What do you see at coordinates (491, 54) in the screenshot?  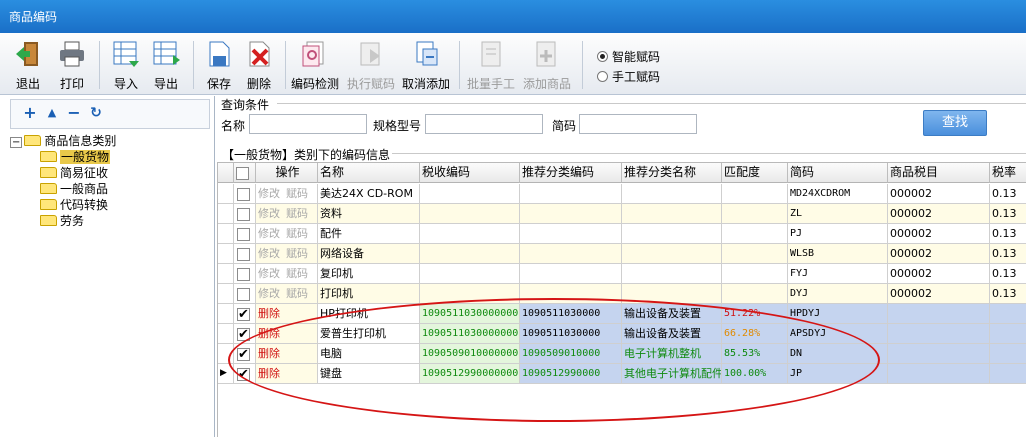 I see `batch-manual-icon` at bounding box center [491, 54].